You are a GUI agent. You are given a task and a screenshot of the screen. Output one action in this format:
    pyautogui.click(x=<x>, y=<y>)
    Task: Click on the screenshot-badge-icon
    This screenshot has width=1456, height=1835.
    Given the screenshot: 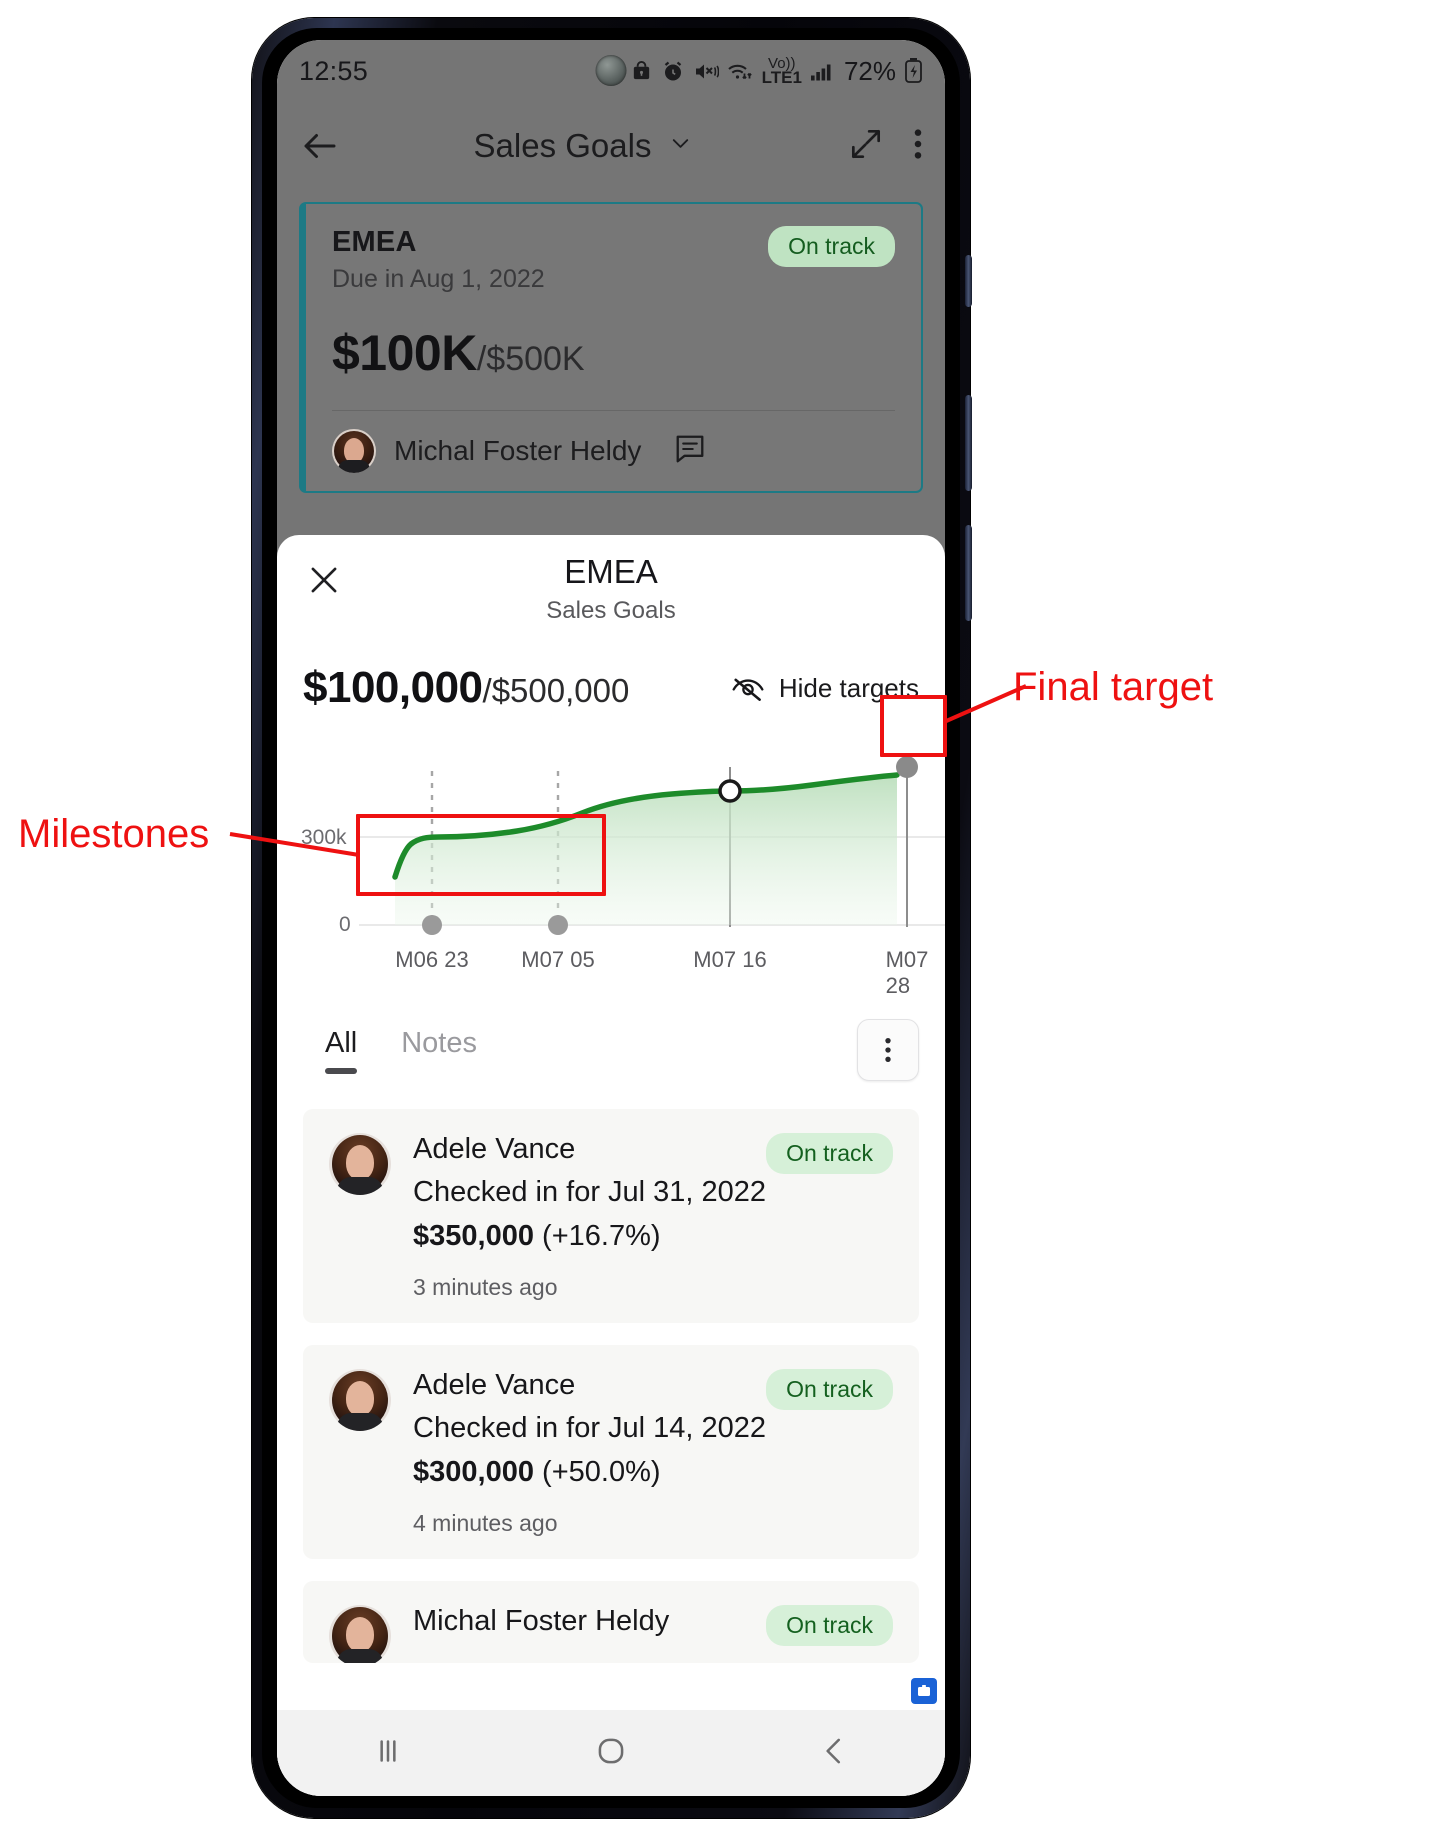 What is the action you would take?
    pyautogui.click(x=924, y=1691)
    